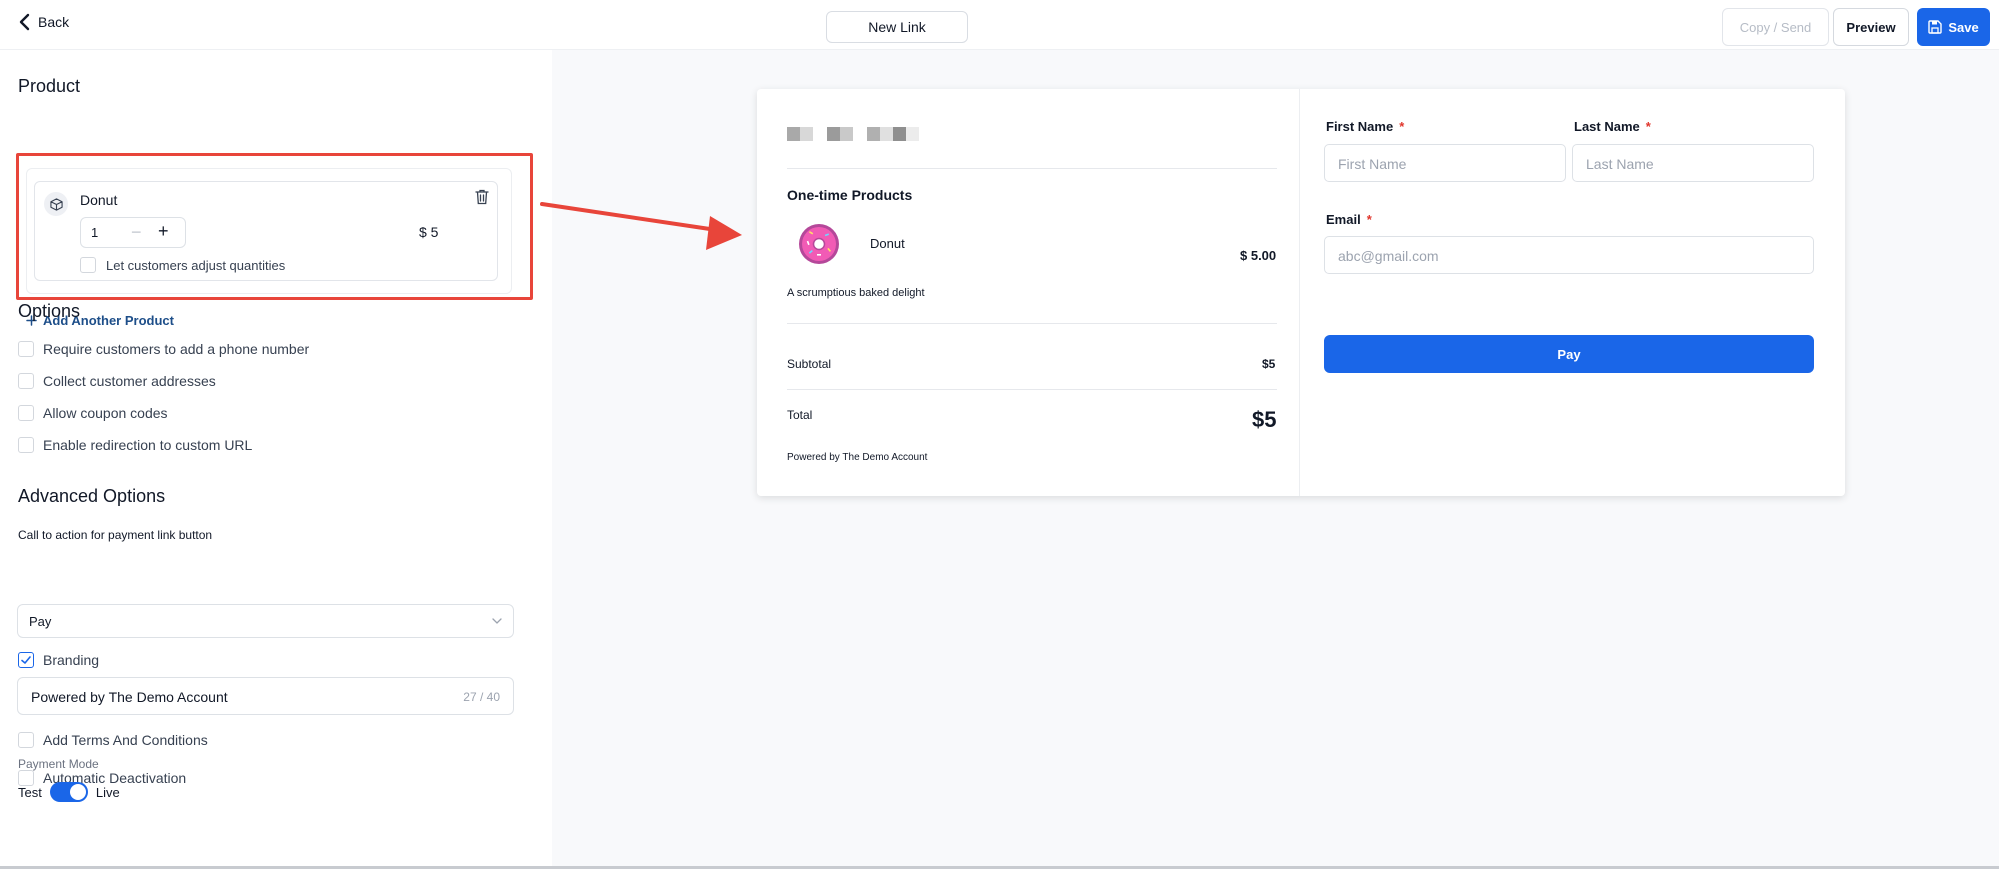  I want to click on product-name: Donut, so click(99, 200).